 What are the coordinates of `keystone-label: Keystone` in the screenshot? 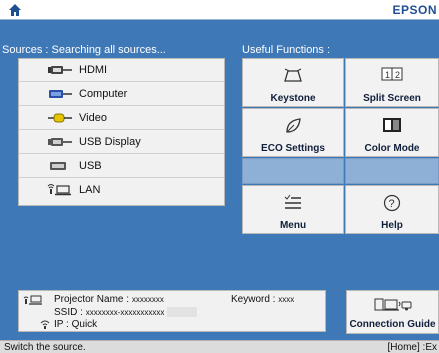 It's located at (293, 98).